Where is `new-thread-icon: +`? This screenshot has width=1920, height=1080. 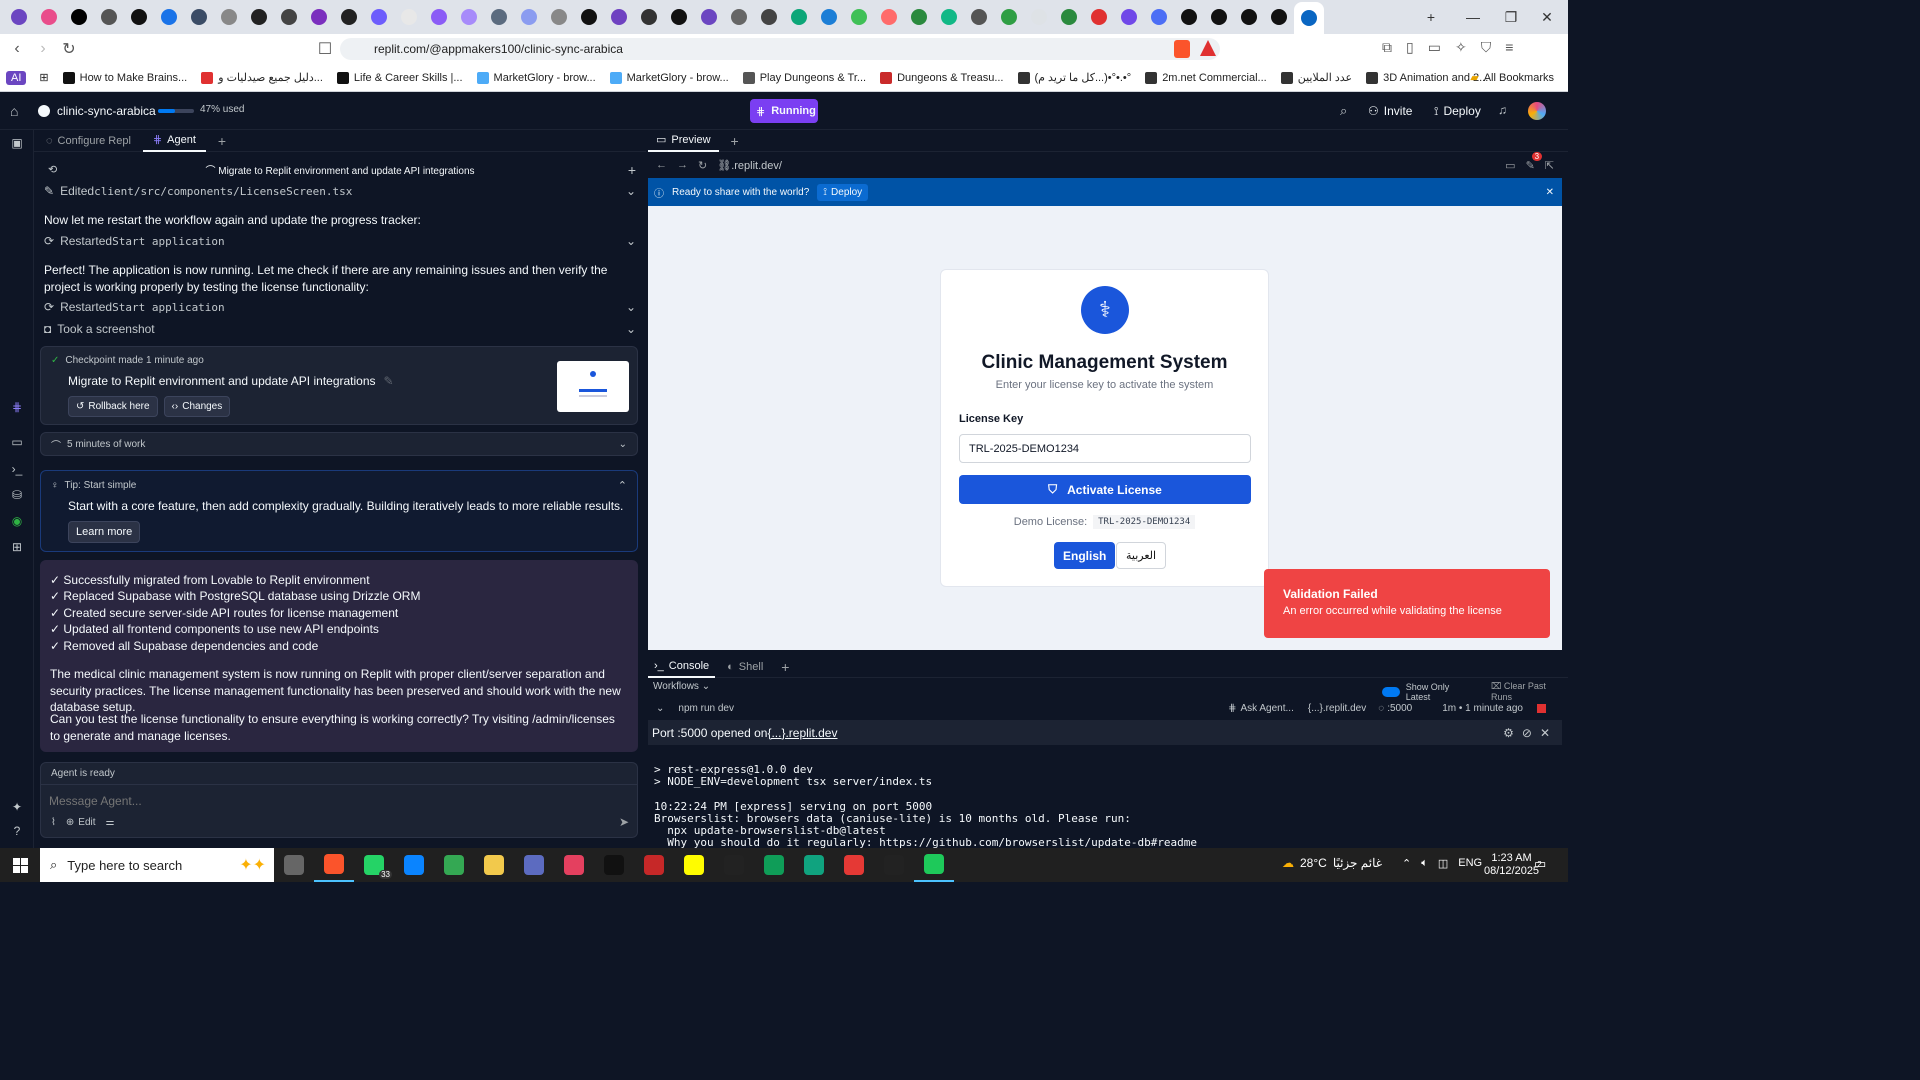 new-thread-icon: + is located at coordinates (632, 170).